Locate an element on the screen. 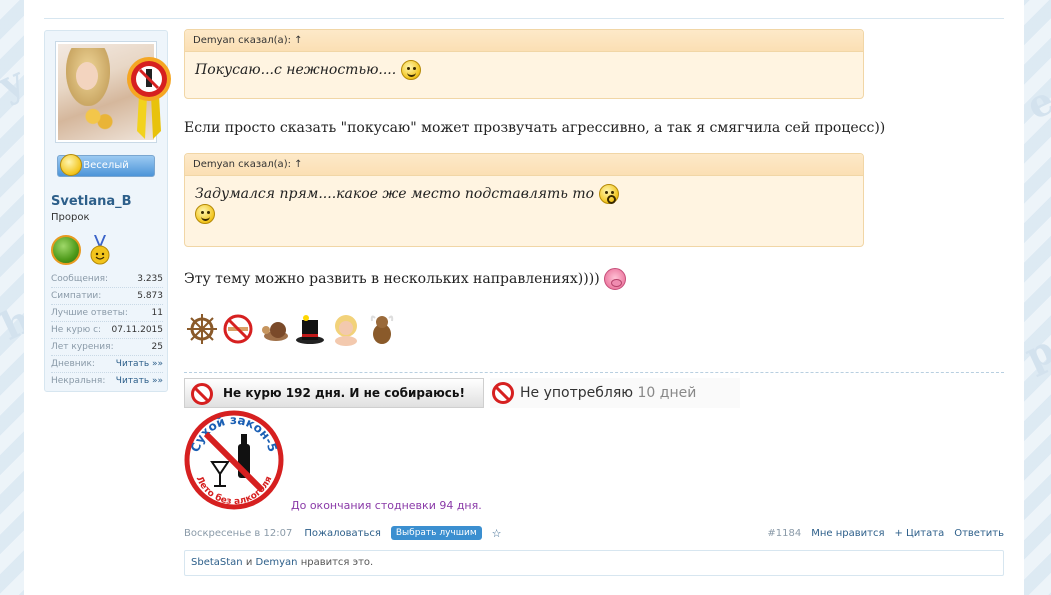 This screenshot has height=595, width=1051. mood-label: Веселый is located at coordinates (106, 165).